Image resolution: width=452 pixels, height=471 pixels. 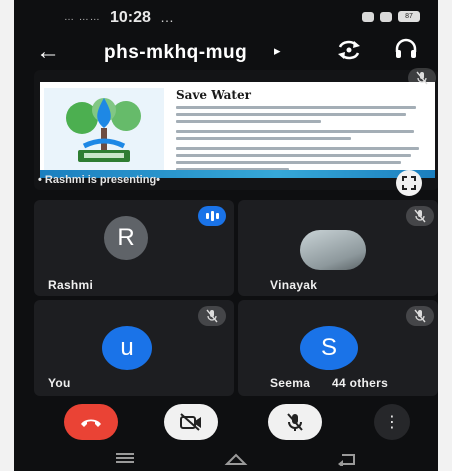 What do you see at coordinates (368, 16) in the screenshot?
I see `wifi-icon` at bounding box center [368, 16].